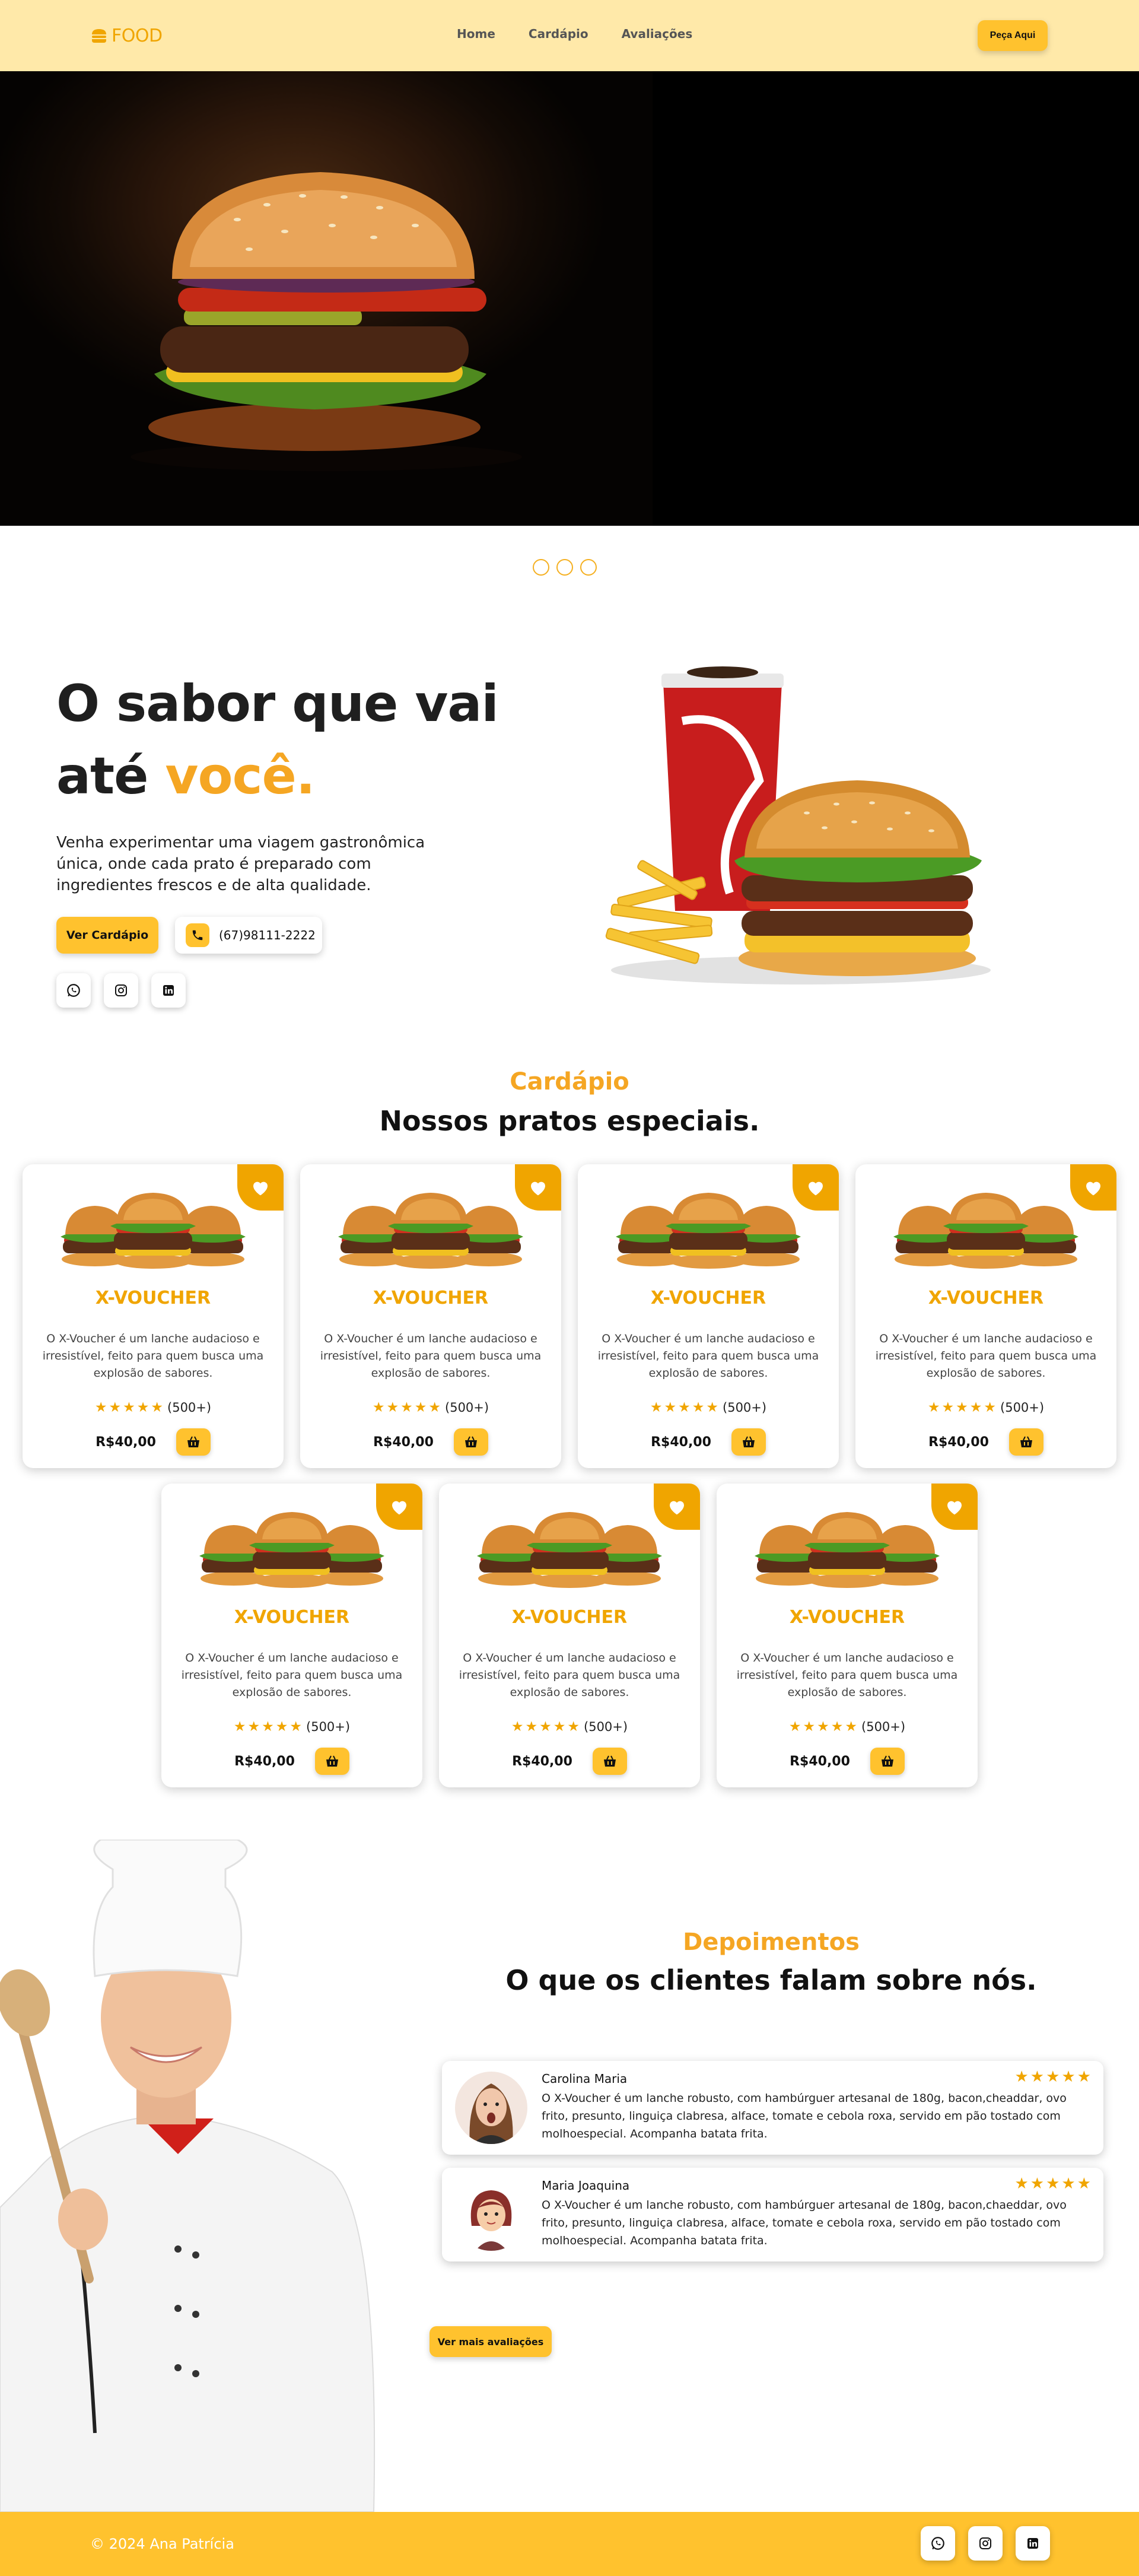 Image resolution: width=1139 pixels, height=2576 pixels. I want to click on intro-title-accent: você., so click(240, 776).